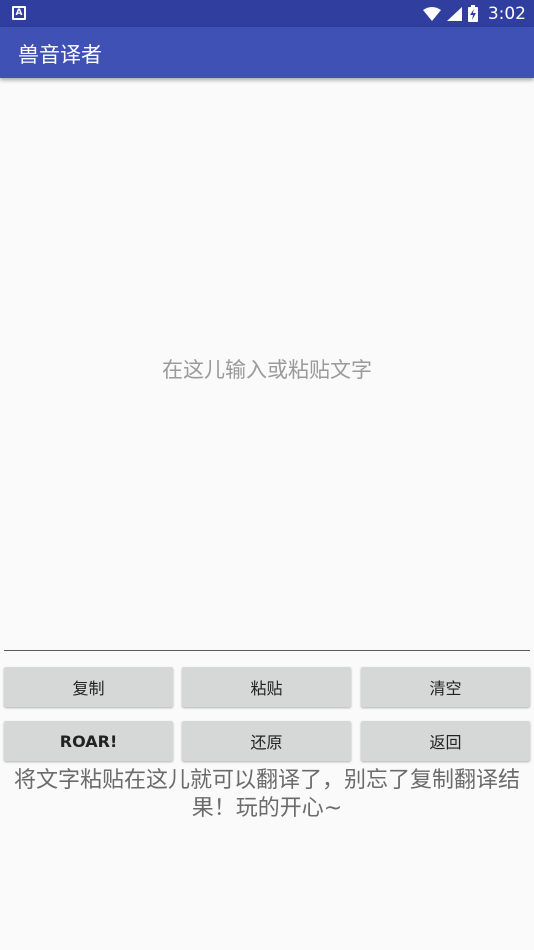 This screenshot has width=534, height=950. What do you see at coordinates (454, 13) in the screenshot?
I see `signal-icon` at bounding box center [454, 13].